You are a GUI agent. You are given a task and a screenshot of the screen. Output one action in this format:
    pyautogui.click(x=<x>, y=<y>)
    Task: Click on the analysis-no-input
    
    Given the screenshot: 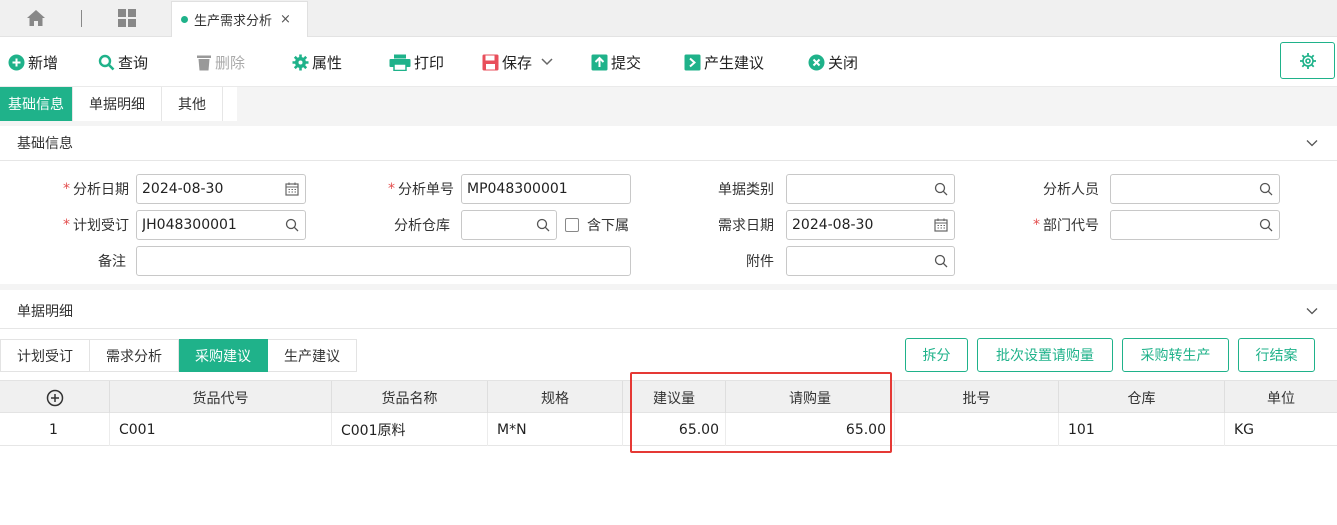 What is the action you would take?
    pyautogui.click(x=546, y=189)
    